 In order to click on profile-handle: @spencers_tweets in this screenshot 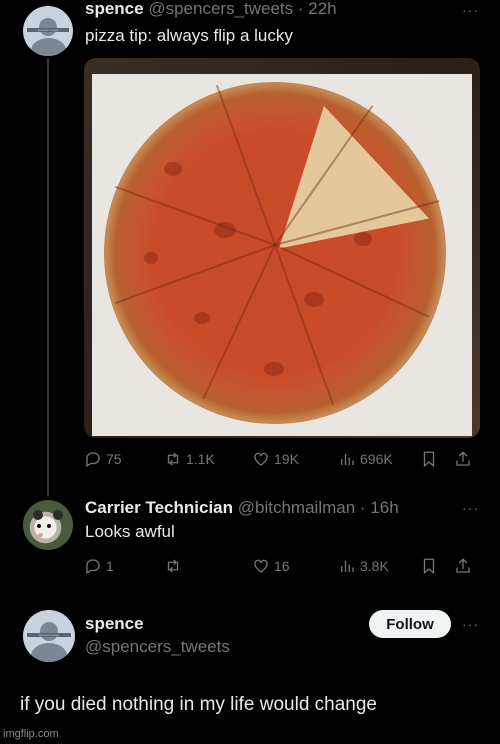, I will do `click(157, 647)`.